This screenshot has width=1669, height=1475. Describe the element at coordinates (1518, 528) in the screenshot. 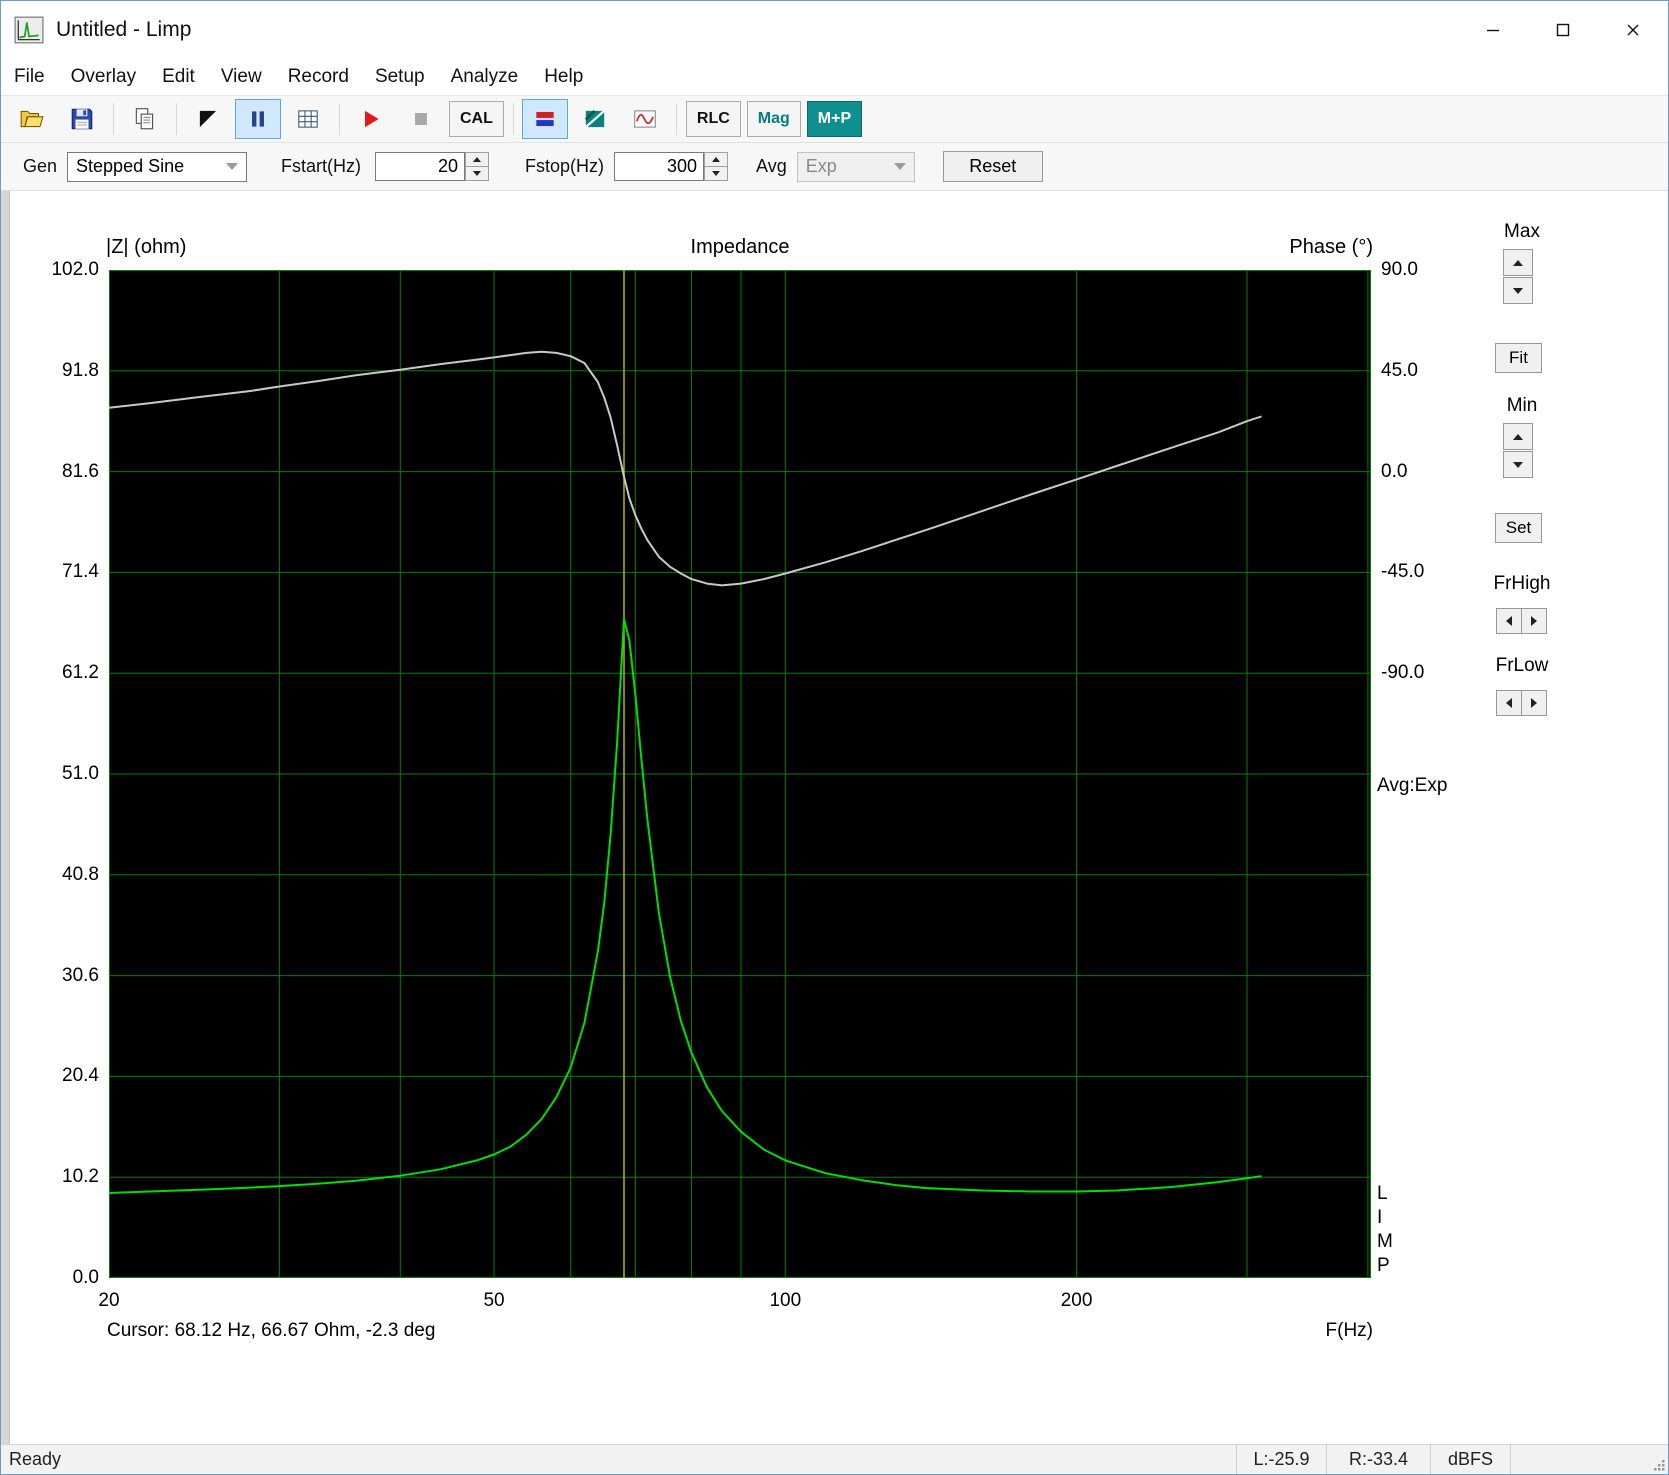

I see `set-button: Set` at that location.